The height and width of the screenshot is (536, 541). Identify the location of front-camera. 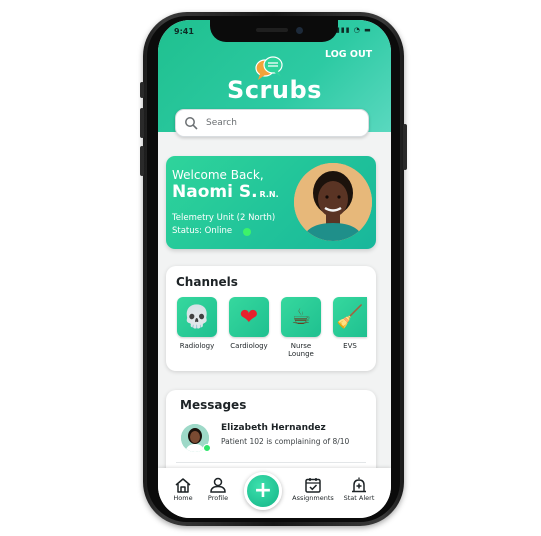
(299, 30).